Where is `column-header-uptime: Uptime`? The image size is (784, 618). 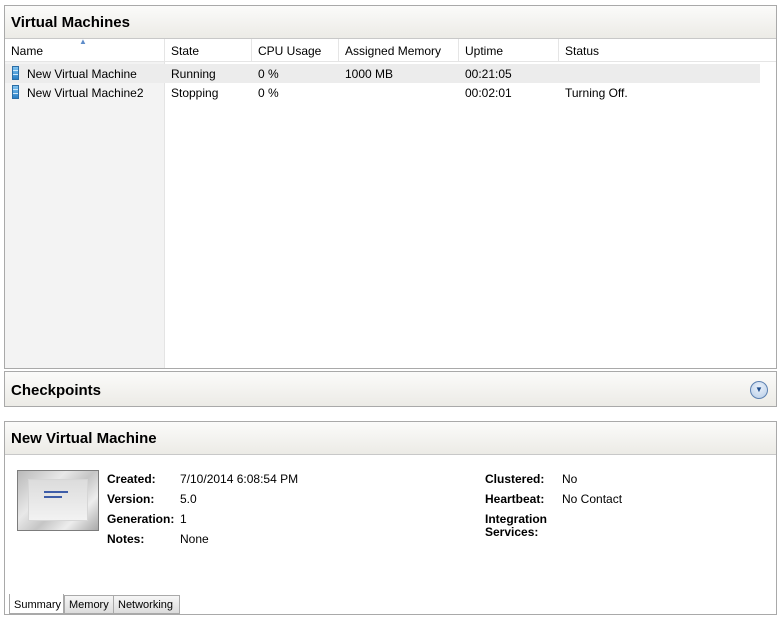 column-header-uptime: Uptime is located at coordinates (509, 50).